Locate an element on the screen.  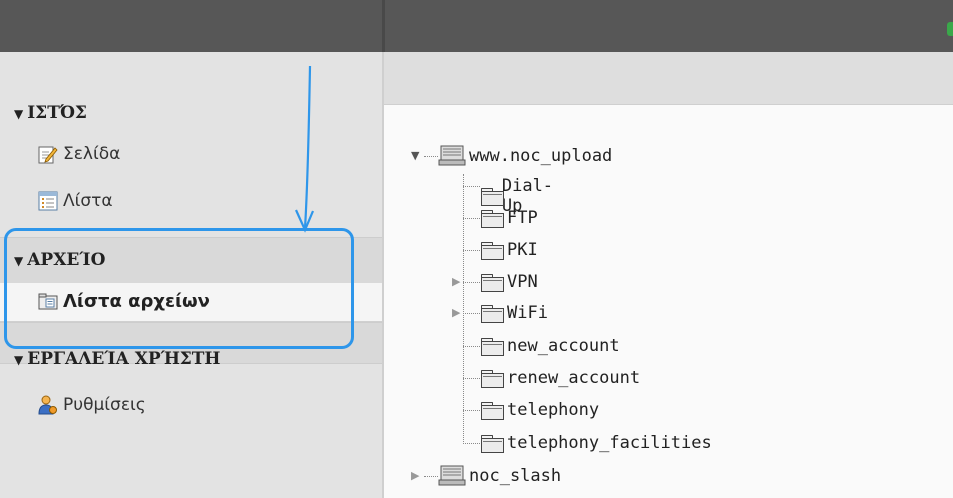
expand-toggle-icon: ▼ is located at coordinates (415, 155).